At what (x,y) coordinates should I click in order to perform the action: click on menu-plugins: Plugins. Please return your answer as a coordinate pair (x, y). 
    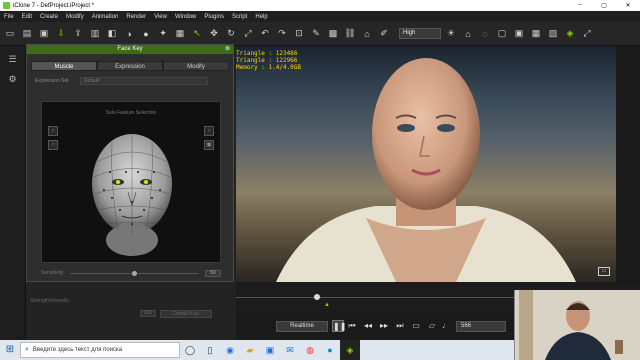
    Looking at the image, I should click on (214, 17).